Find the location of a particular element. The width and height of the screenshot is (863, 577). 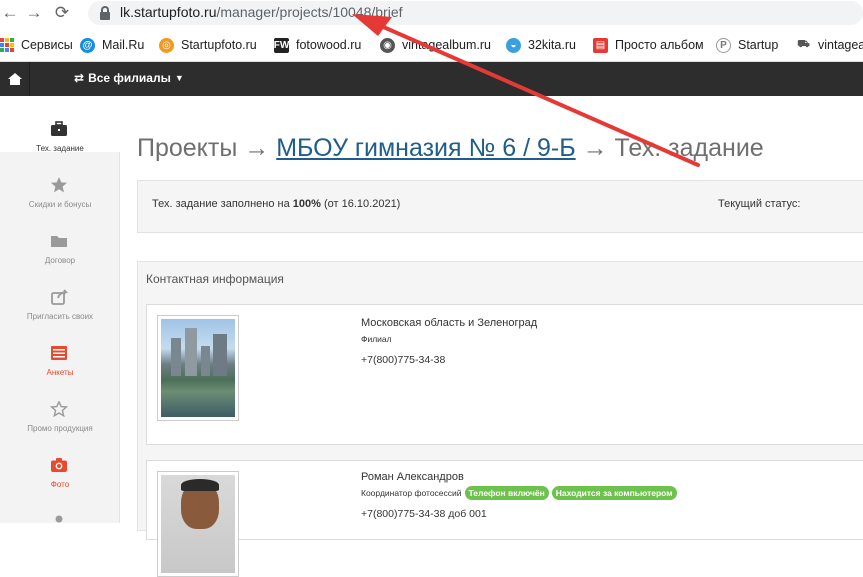

sidebar-item-user is located at coordinates (60, 516).